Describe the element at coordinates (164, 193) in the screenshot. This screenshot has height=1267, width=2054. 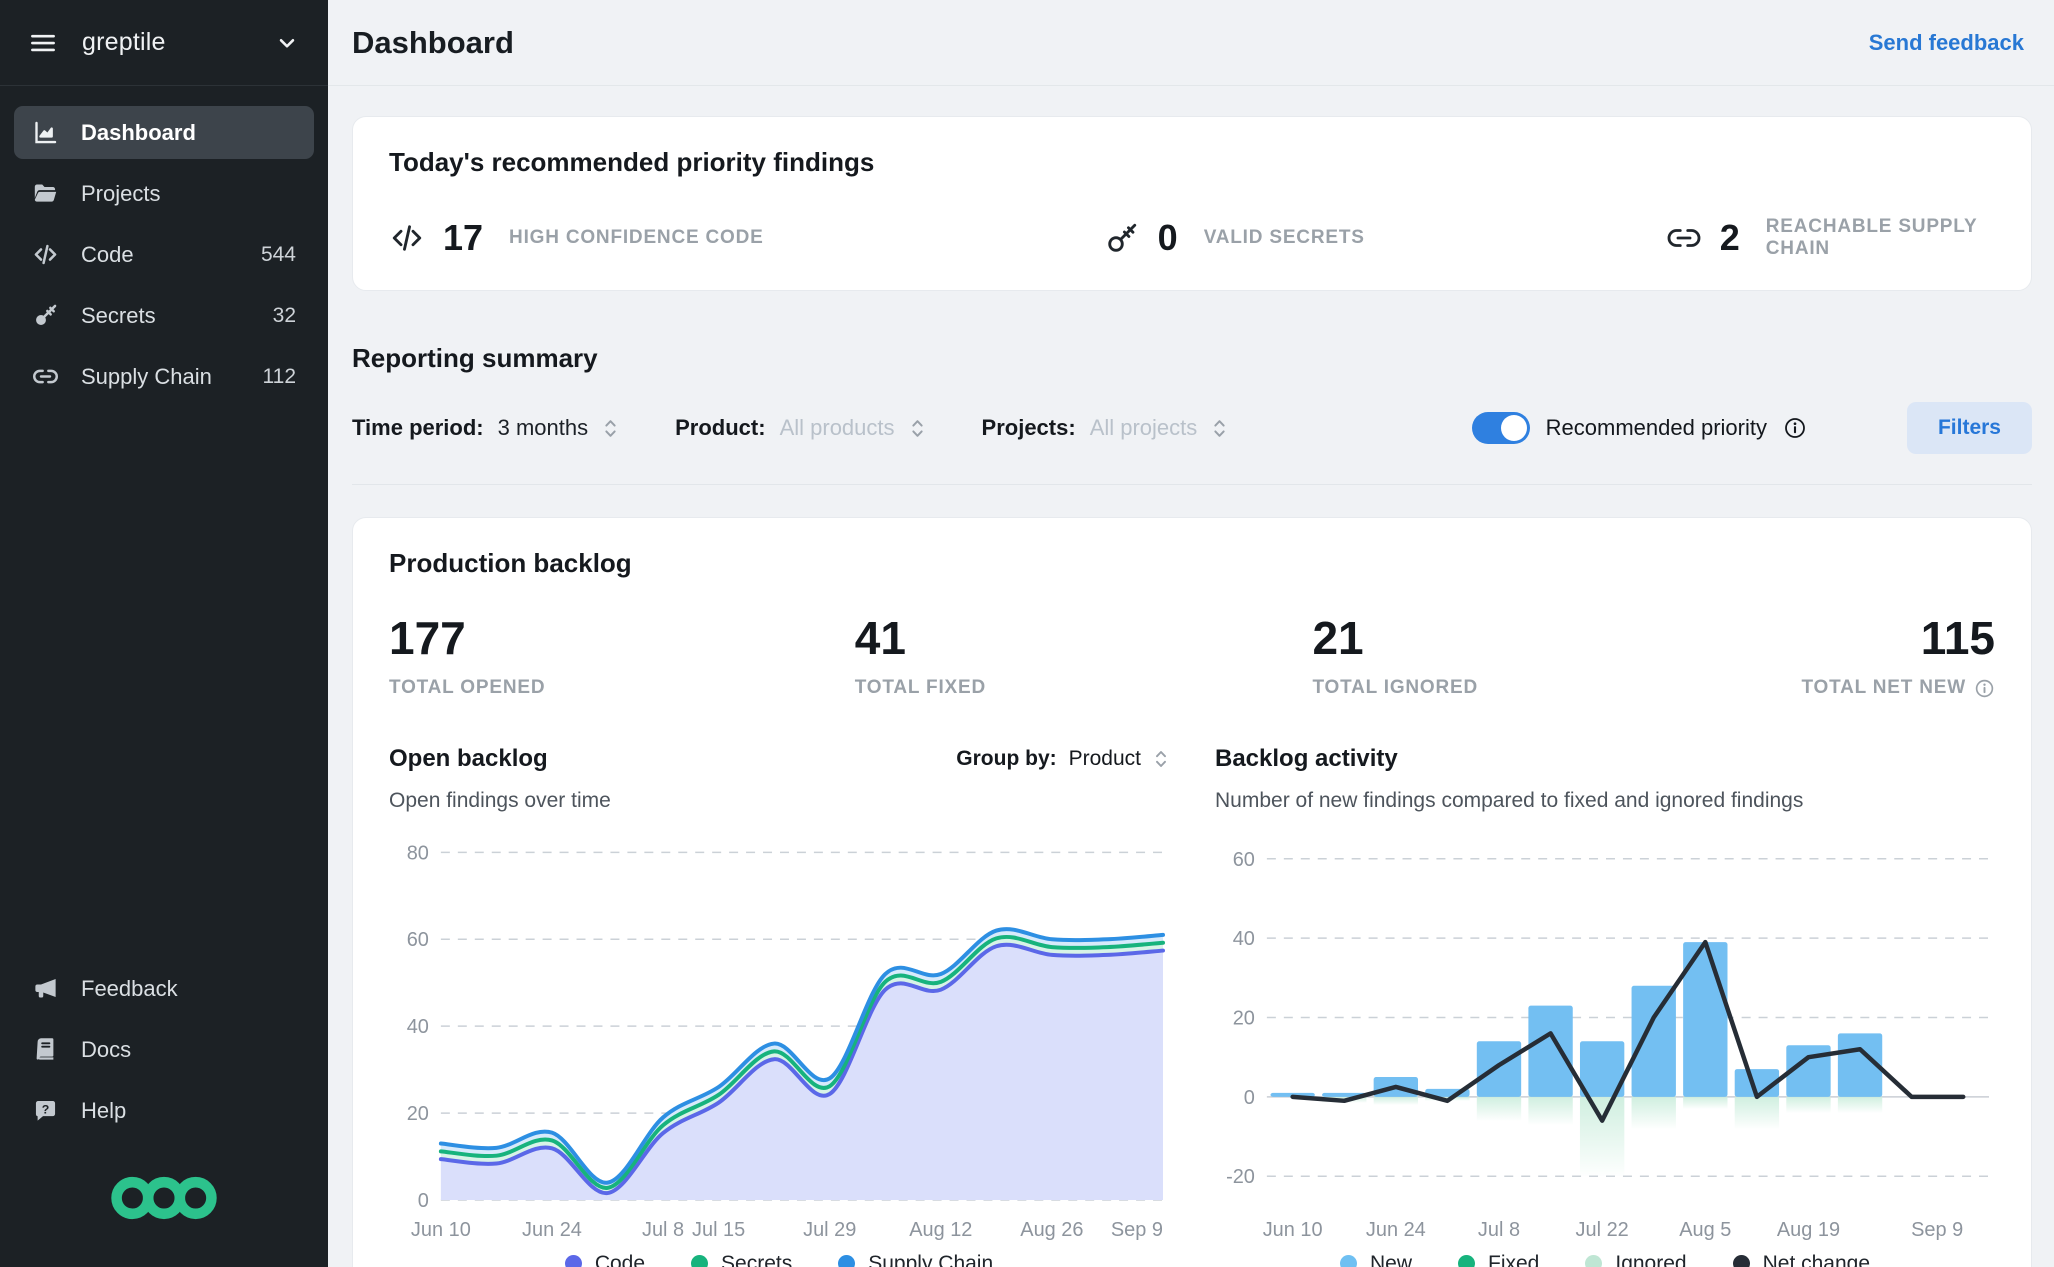
I see `sidebar-item-projects: Projects` at that location.